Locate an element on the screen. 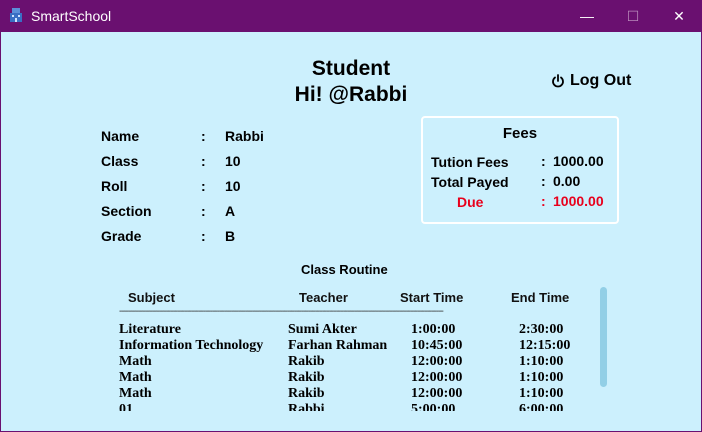 This screenshot has width=702, height=432. cell-teacher: Sumi Akter is located at coordinates (322, 329).